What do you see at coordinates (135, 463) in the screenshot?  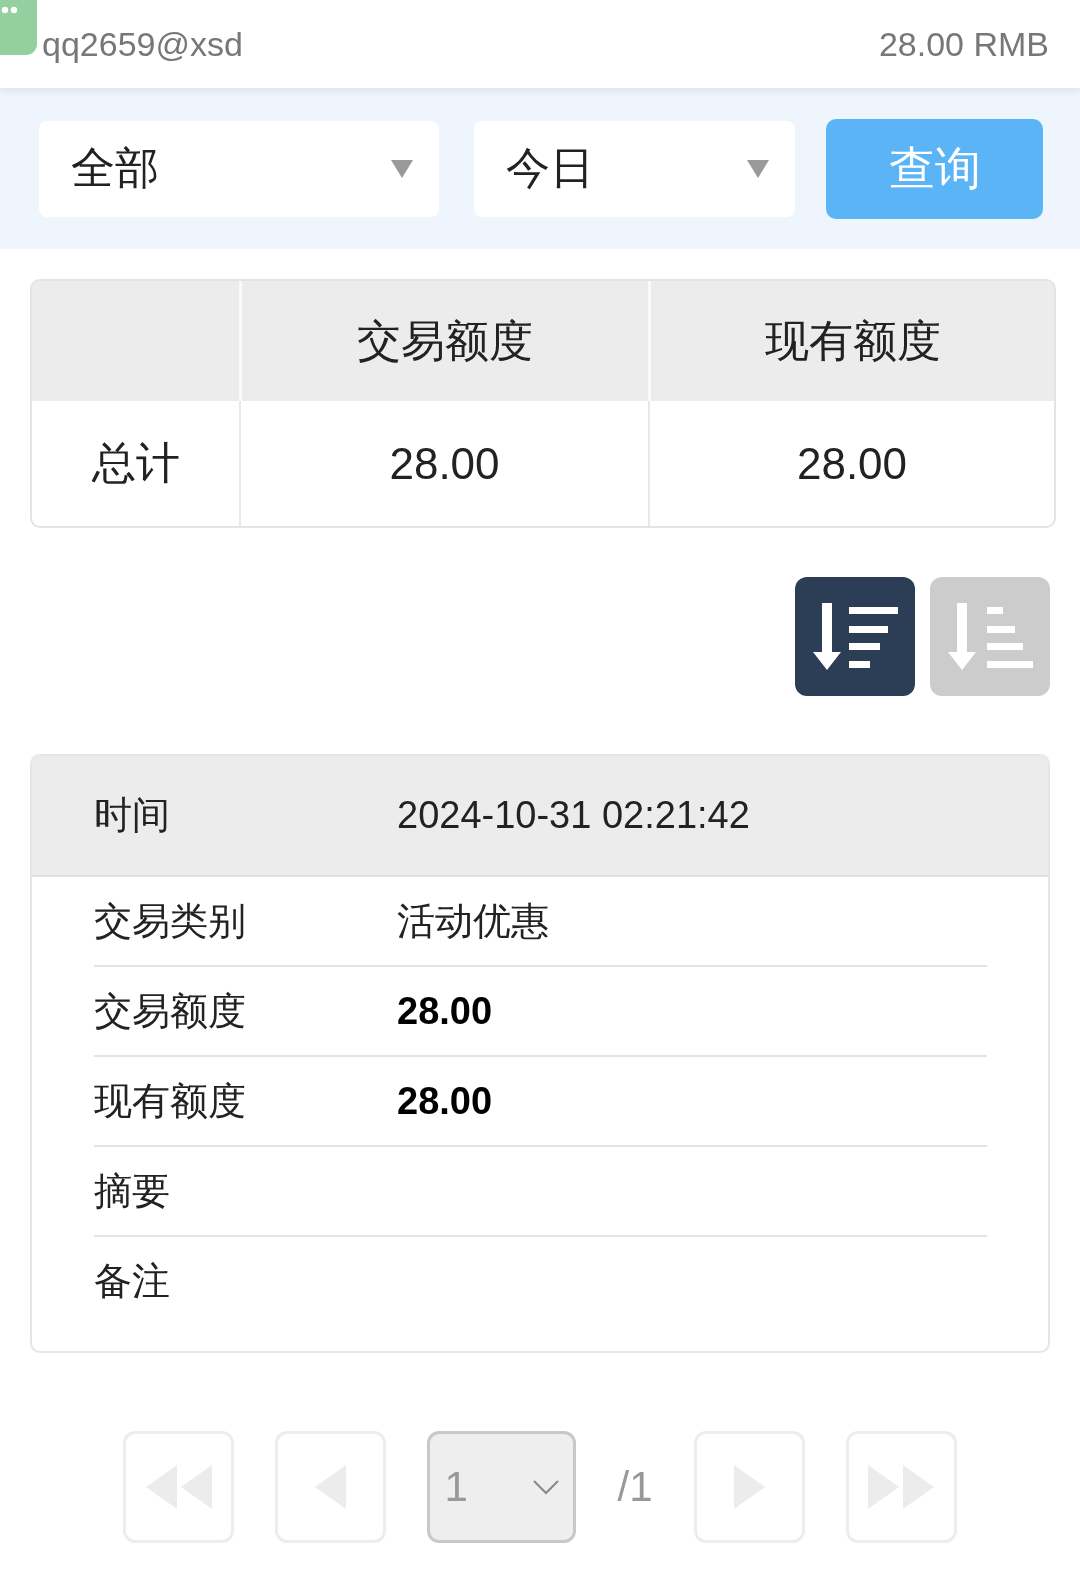 I see `table-row-header: 总计` at bounding box center [135, 463].